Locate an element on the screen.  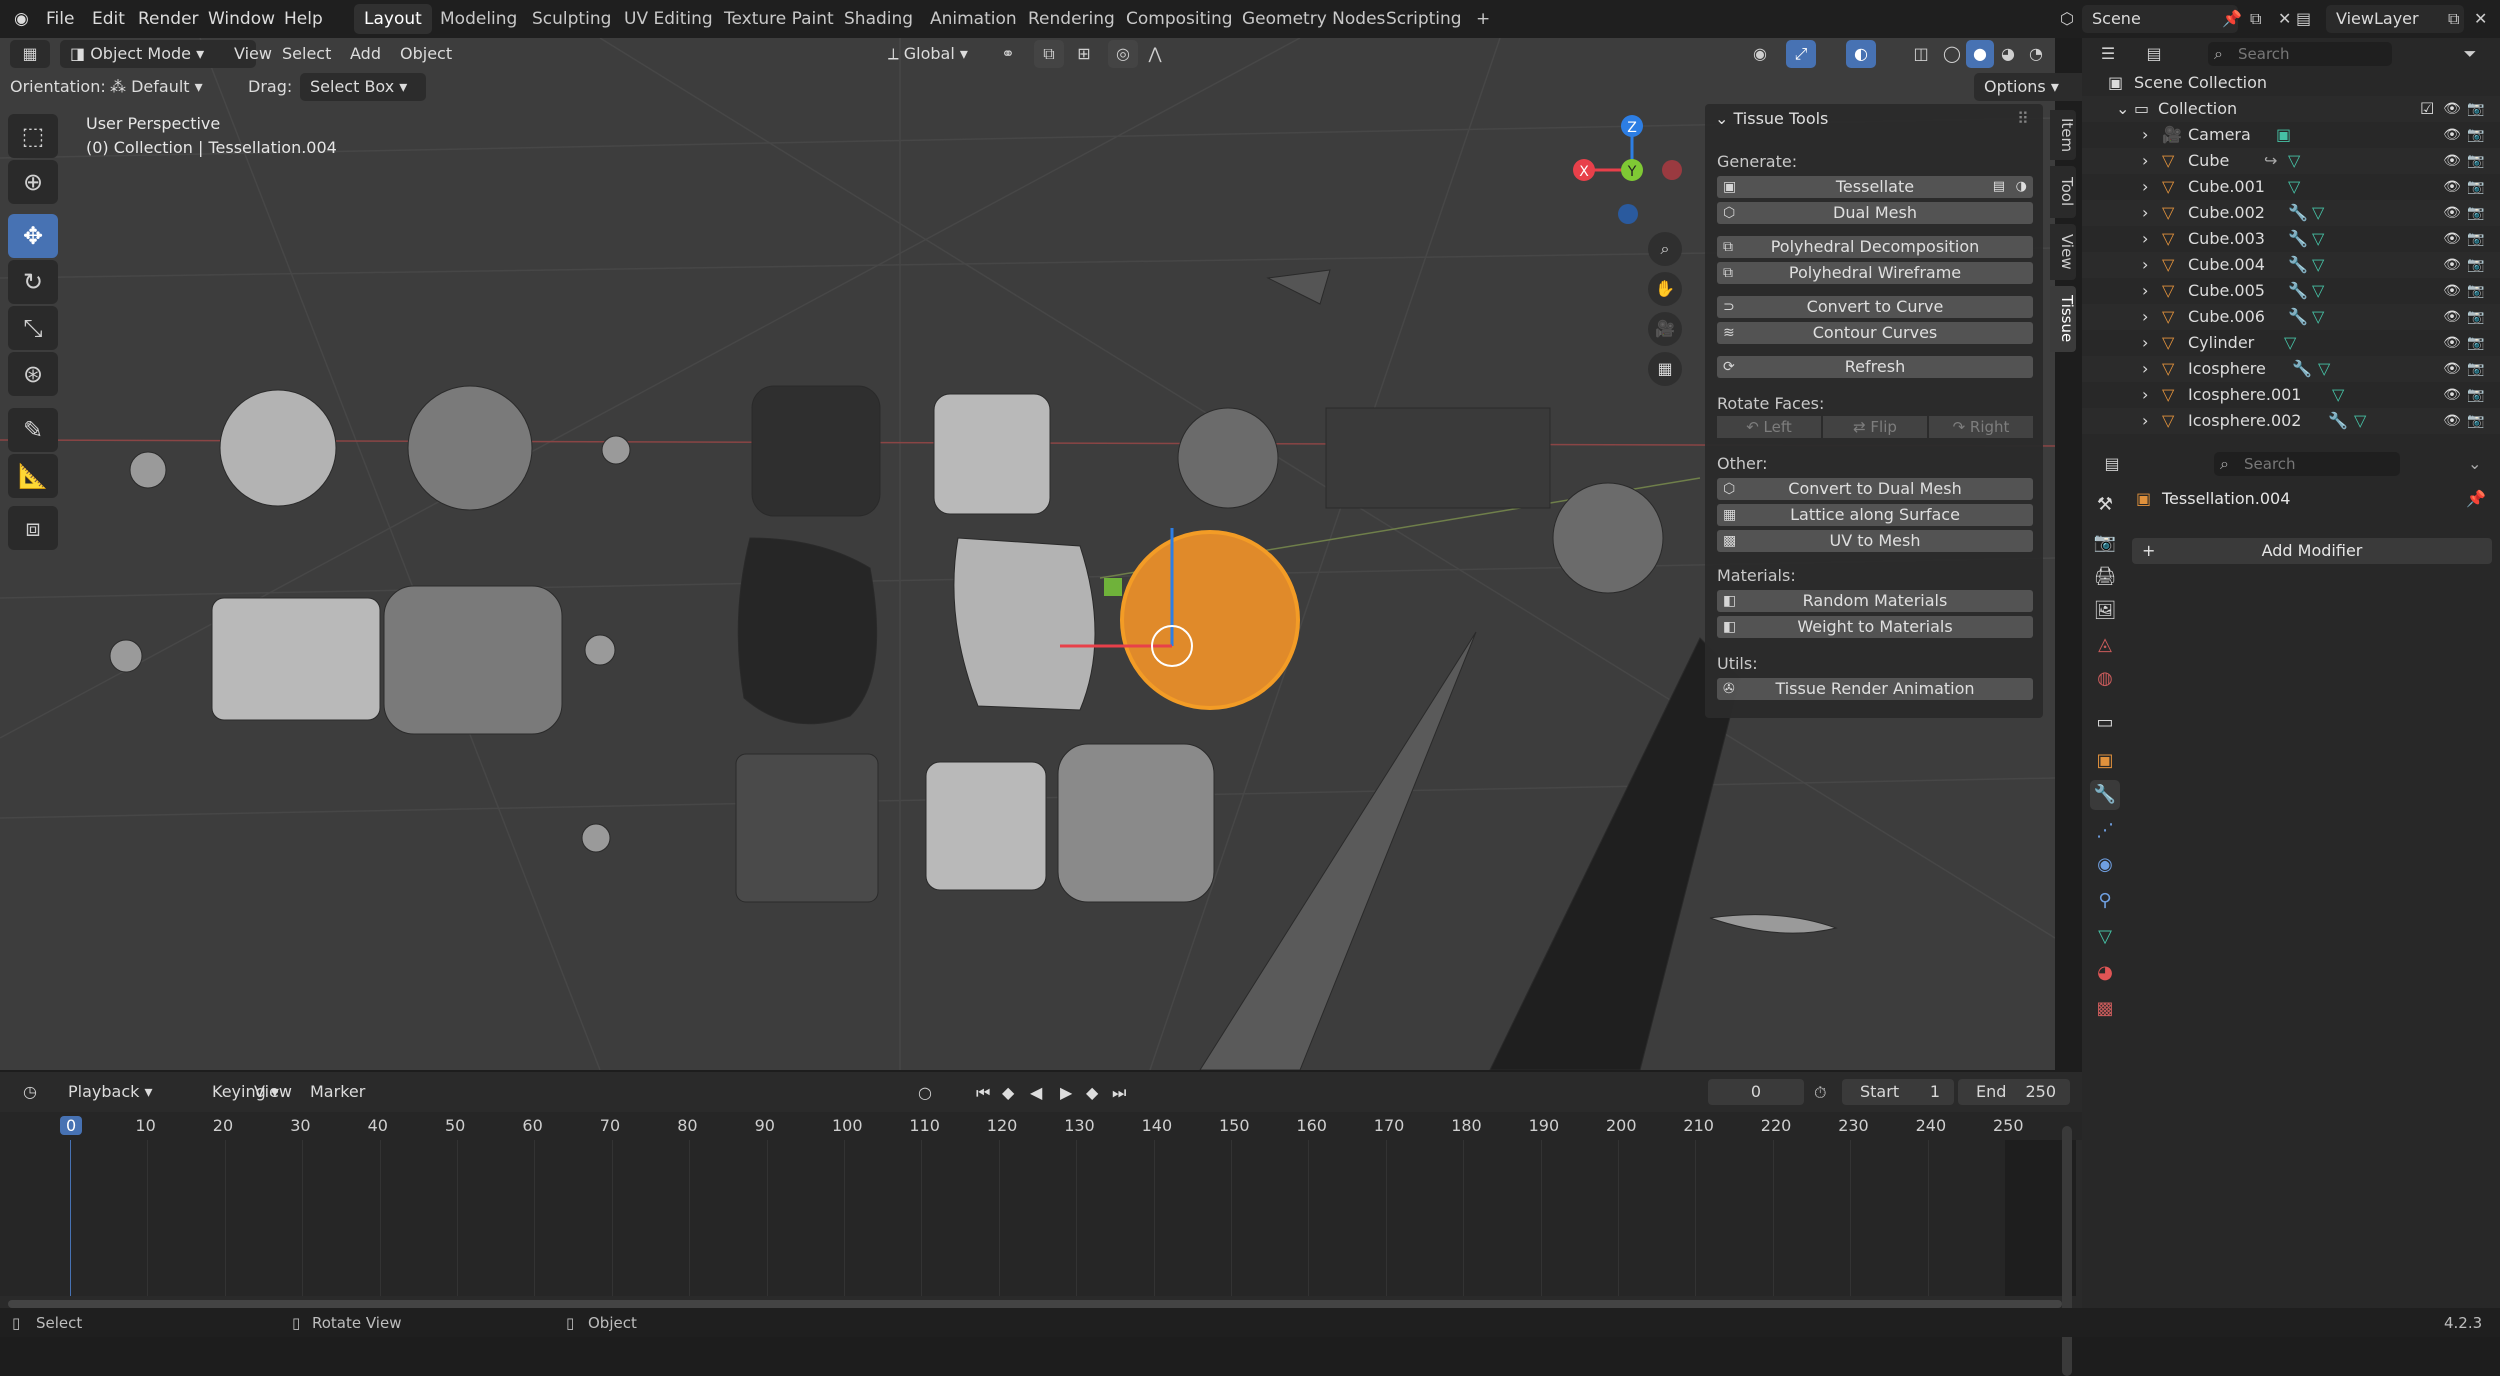
uv-to-mesh-button: ▩ UV to Mesh is located at coordinates (1875, 541).